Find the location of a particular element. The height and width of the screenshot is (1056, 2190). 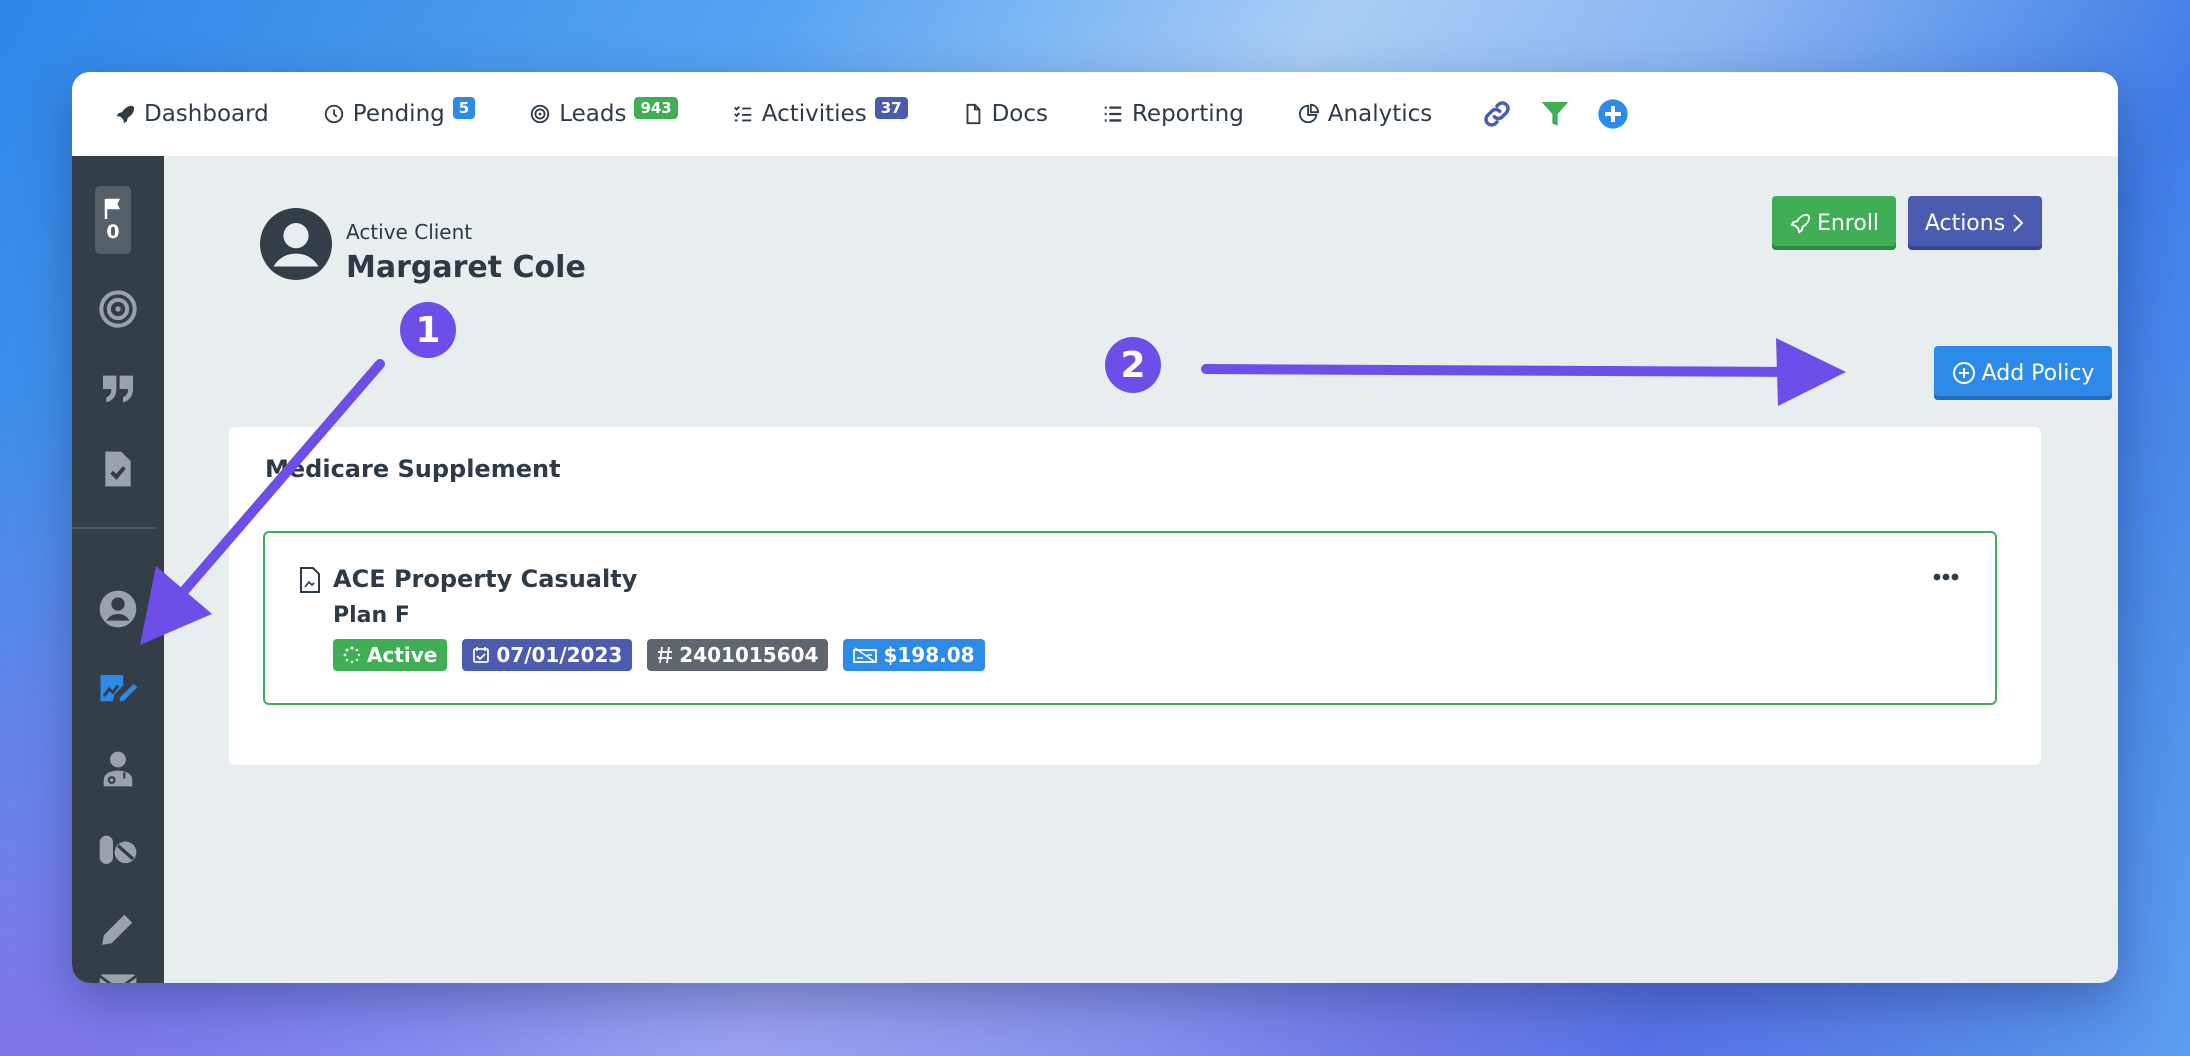

nav-docs: Docs is located at coordinates (1005, 114).